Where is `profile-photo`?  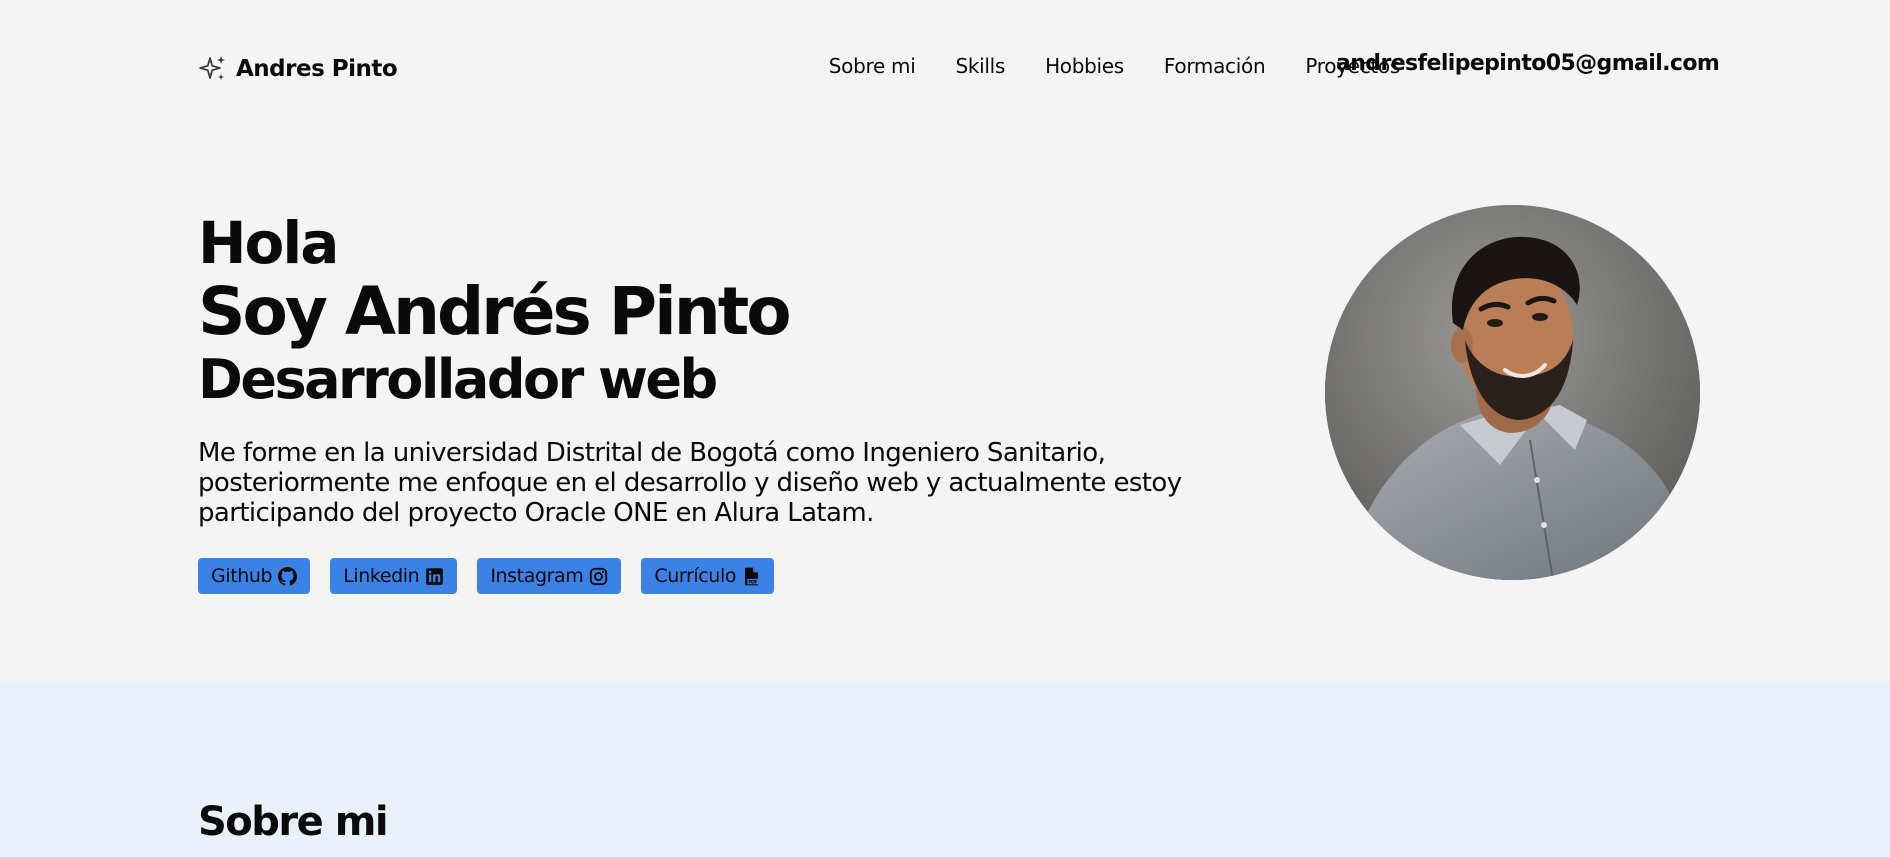 profile-photo is located at coordinates (1512, 392).